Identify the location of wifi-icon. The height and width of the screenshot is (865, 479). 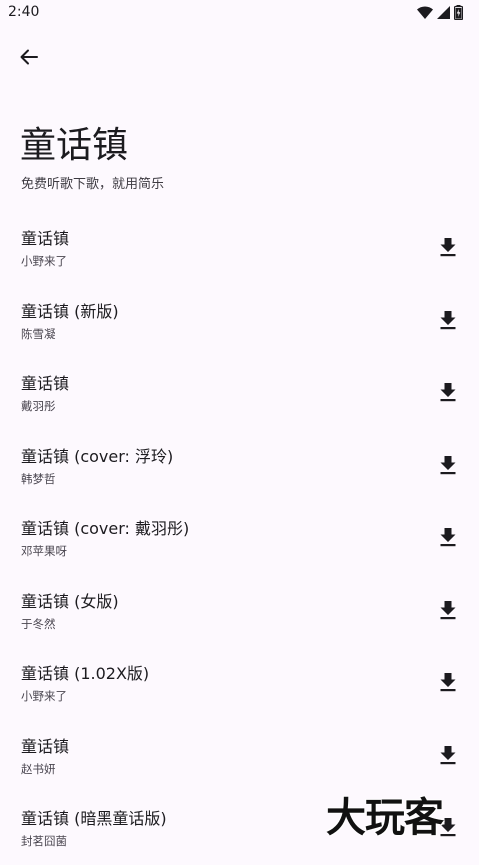
(425, 12).